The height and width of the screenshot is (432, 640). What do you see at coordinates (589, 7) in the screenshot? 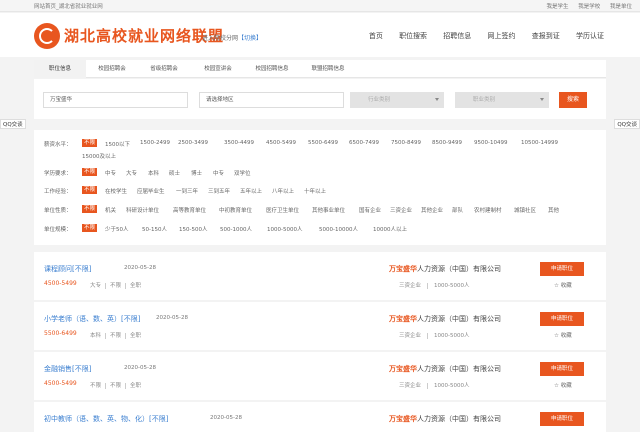
I see `school-link: 我是学校` at bounding box center [589, 7].